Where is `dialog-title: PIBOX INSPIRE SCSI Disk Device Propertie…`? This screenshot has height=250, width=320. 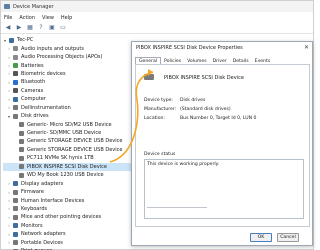 dialog-title: PIBOX INSPIRE SCSI Disk Device Propertie… is located at coordinates (189, 47).